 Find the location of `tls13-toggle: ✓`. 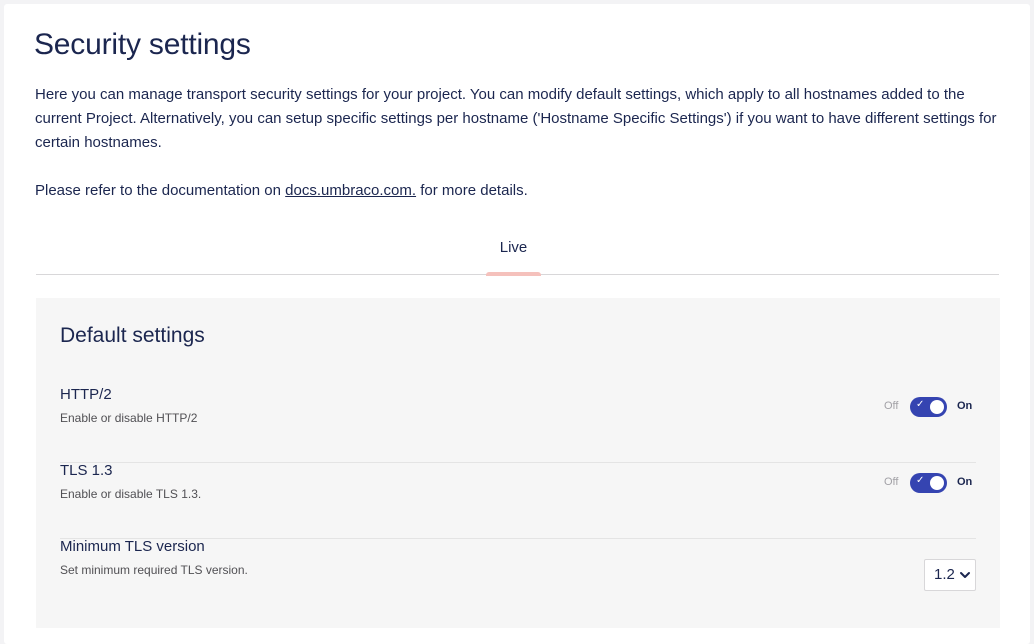

tls13-toggle: ✓ is located at coordinates (928, 483).